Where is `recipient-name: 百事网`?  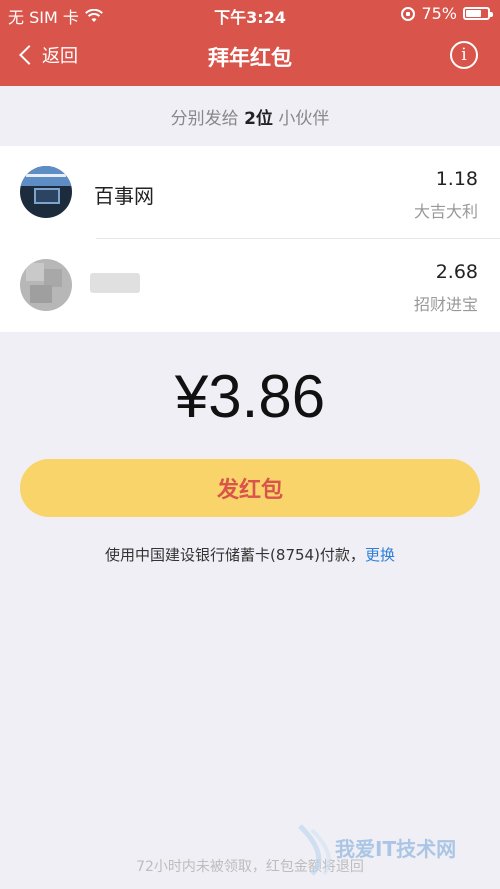
recipient-name: 百事网 is located at coordinates (124, 196).